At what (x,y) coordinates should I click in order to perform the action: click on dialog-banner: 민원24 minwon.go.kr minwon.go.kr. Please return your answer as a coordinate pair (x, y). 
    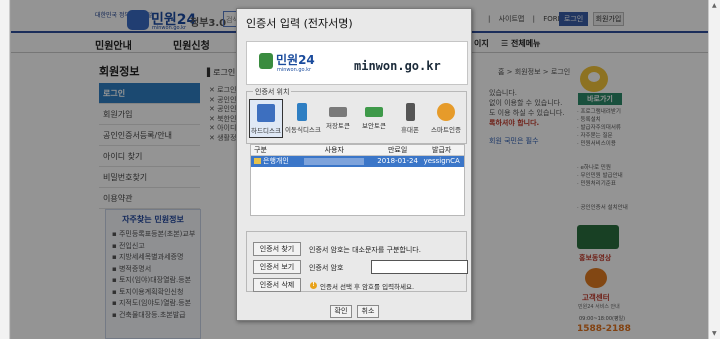
    Looking at the image, I should click on (357, 63).